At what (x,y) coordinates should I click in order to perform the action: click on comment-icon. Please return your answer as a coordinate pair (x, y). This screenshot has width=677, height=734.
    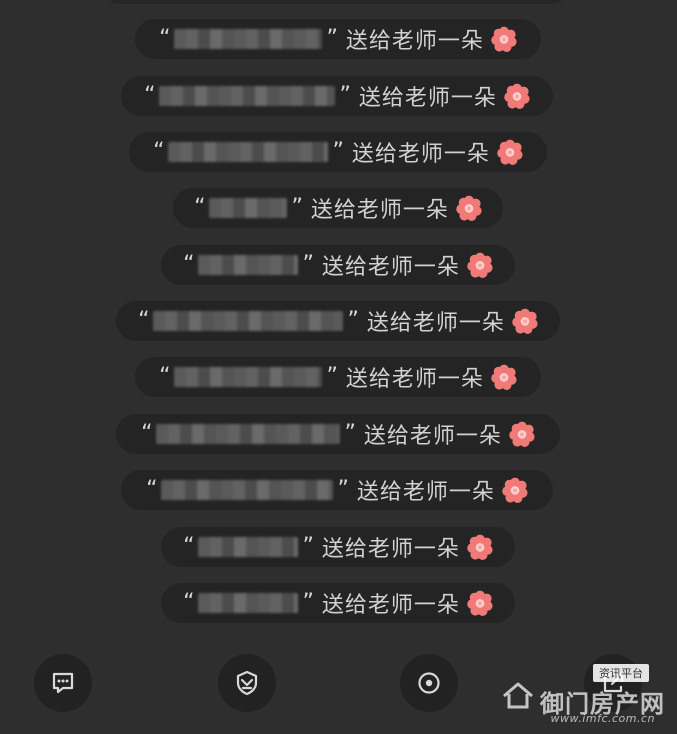
    Looking at the image, I should click on (63, 683).